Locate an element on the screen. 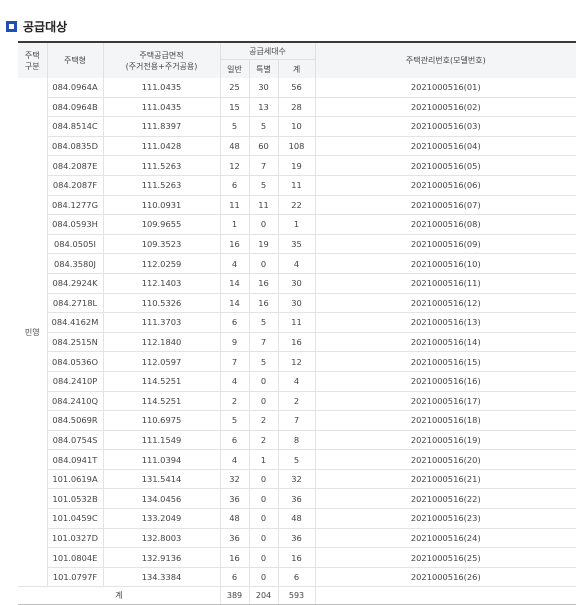 This screenshot has height=605, width=577. cell-area: 112.1403 is located at coordinates (161, 283).